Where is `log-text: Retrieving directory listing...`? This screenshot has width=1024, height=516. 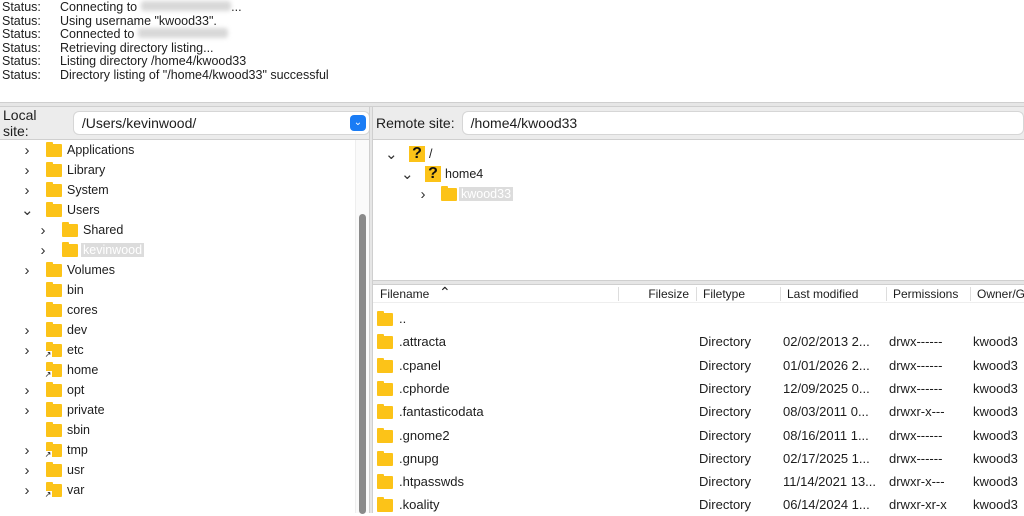 log-text: Retrieving directory listing... is located at coordinates (137, 47).